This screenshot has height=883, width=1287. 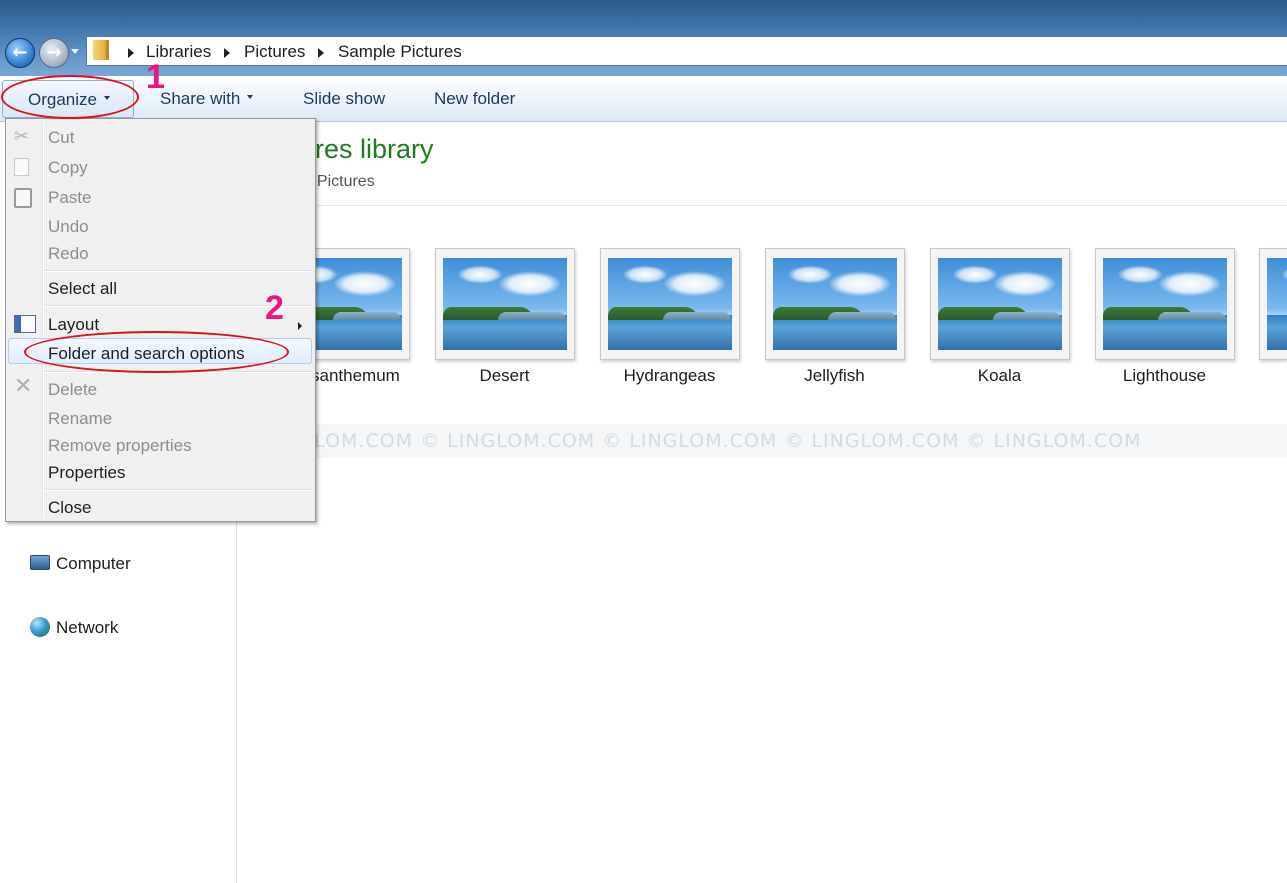 What do you see at coordinates (72, 390) in the screenshot?
I see `menu-item-delete: Delete` at bounding box center [72, 390].